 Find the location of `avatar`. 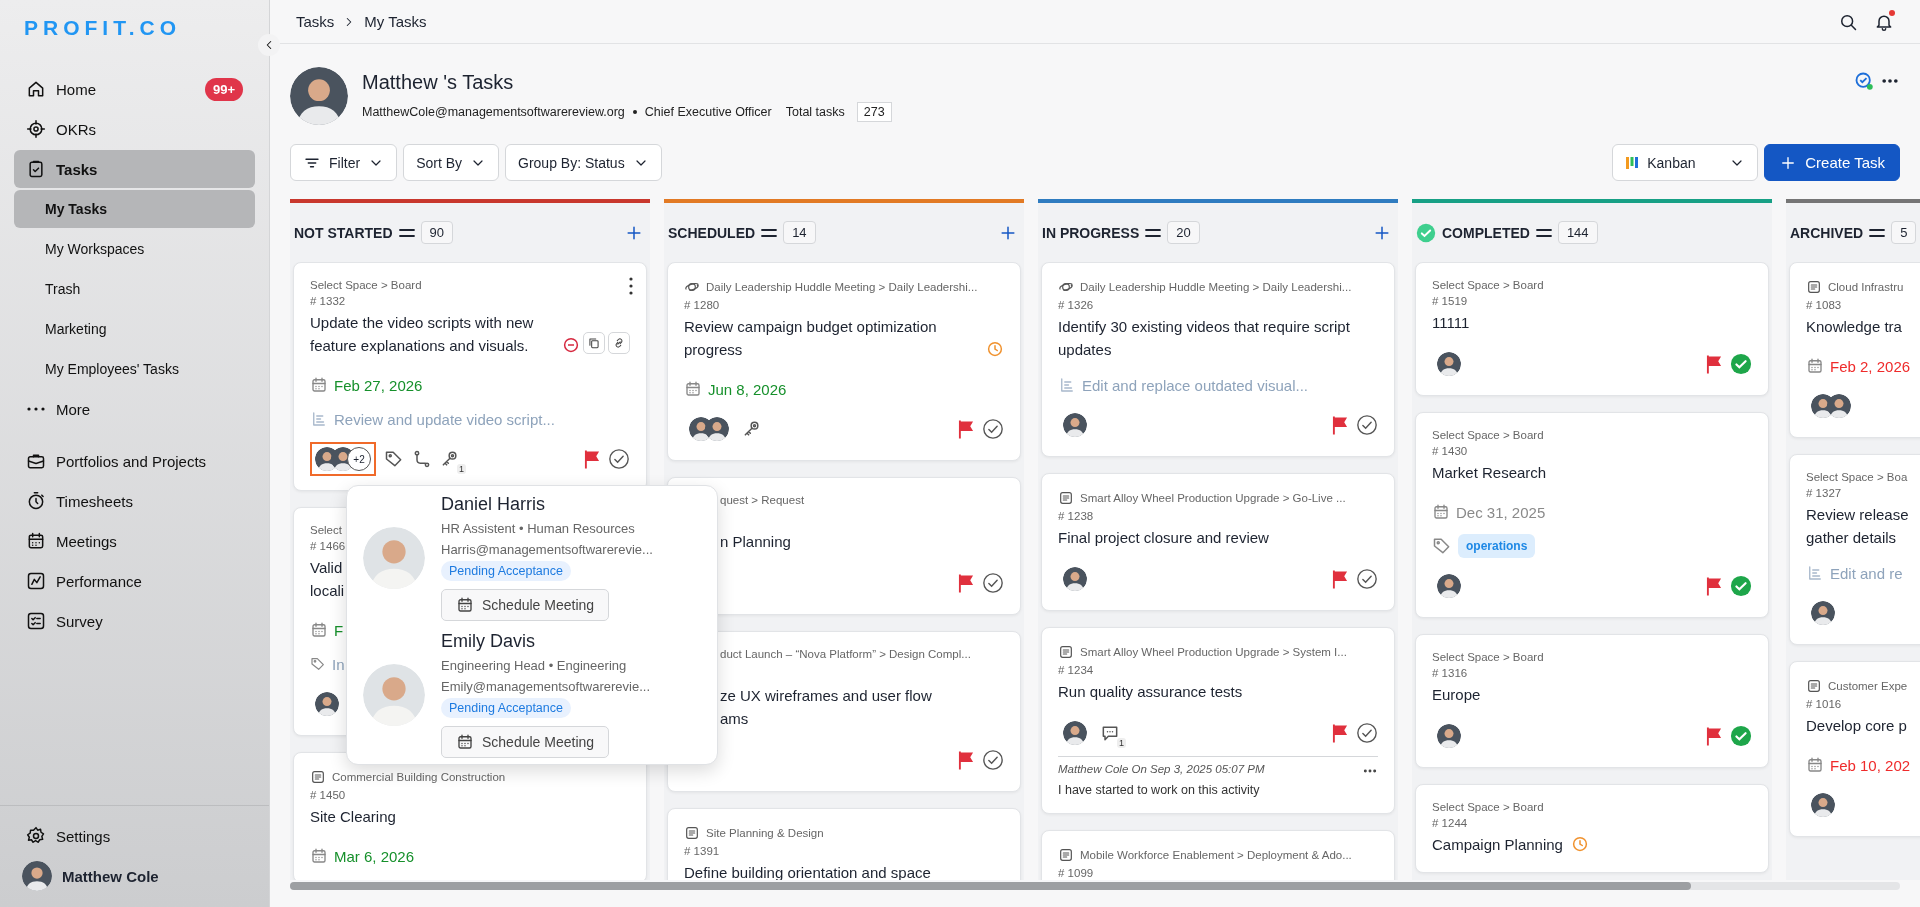

avatar is located at coordinates (1449, 736).